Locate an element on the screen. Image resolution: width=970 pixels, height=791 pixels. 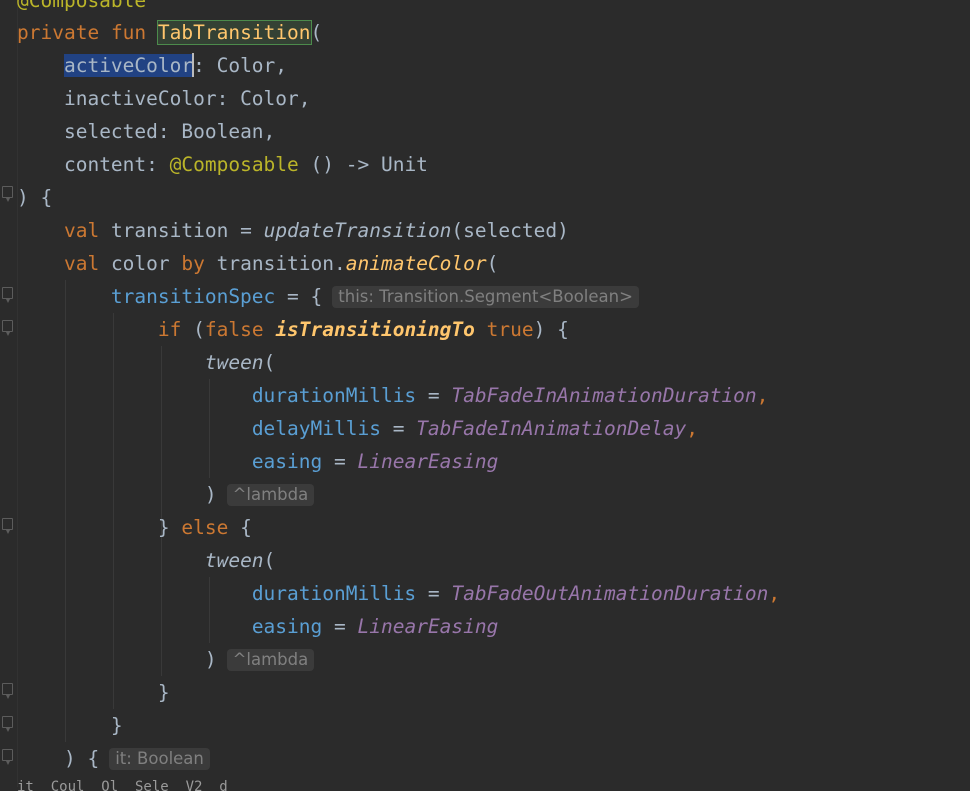
keyword-true: true is located at coordinates (510, 329).